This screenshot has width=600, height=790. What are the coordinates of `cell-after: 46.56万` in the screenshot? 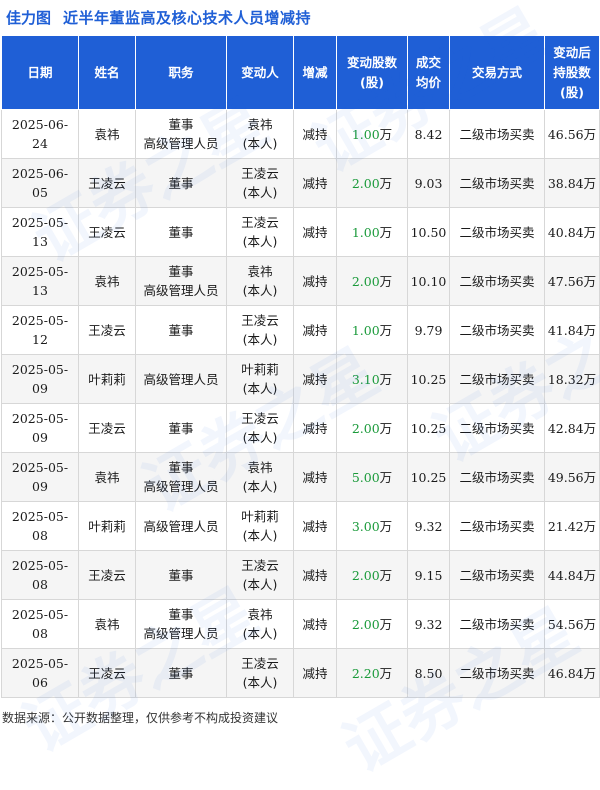 It's located at (572, 134).